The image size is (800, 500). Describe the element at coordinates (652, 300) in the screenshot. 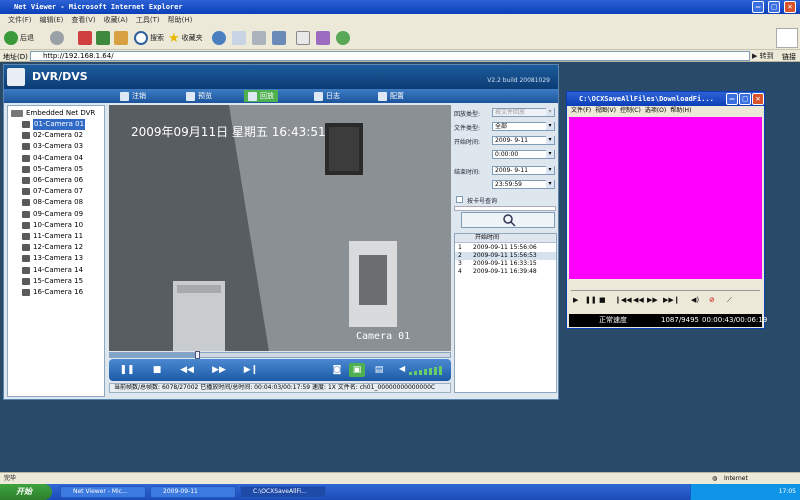

I see `ocx-fast-icon: ▶▶` at that location.